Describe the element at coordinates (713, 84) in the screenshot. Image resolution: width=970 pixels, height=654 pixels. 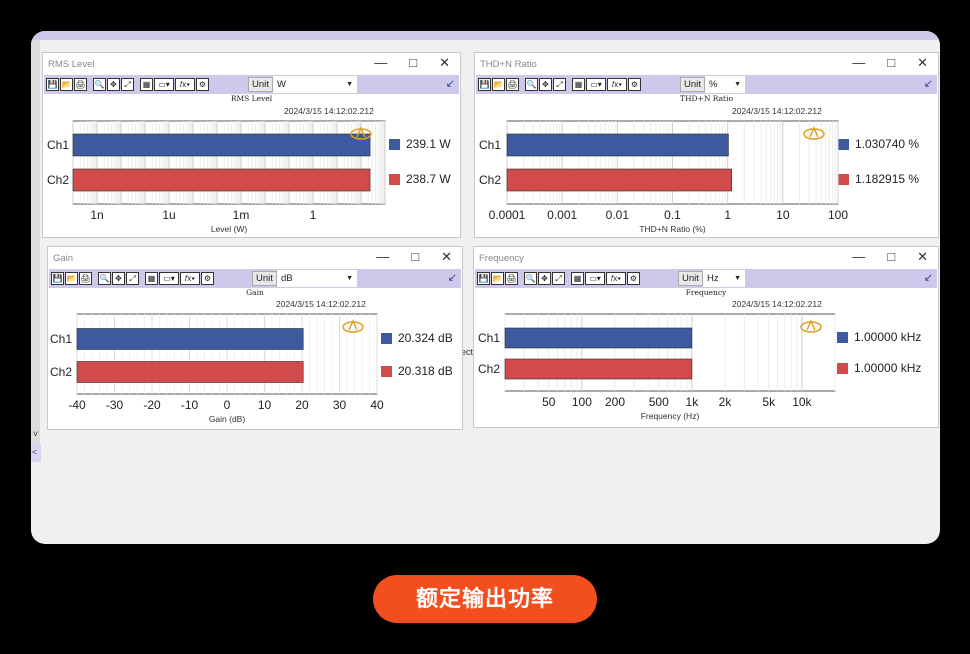
I see `unit-value: %` at that location.